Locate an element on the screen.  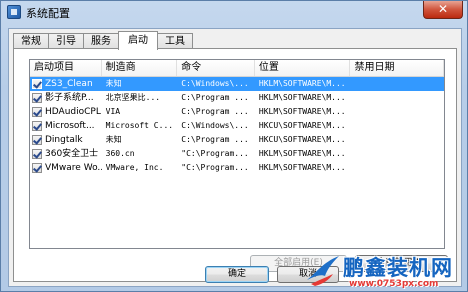
watermark-title: 鹏鑫装机网 is located at coordinates (398, 268).